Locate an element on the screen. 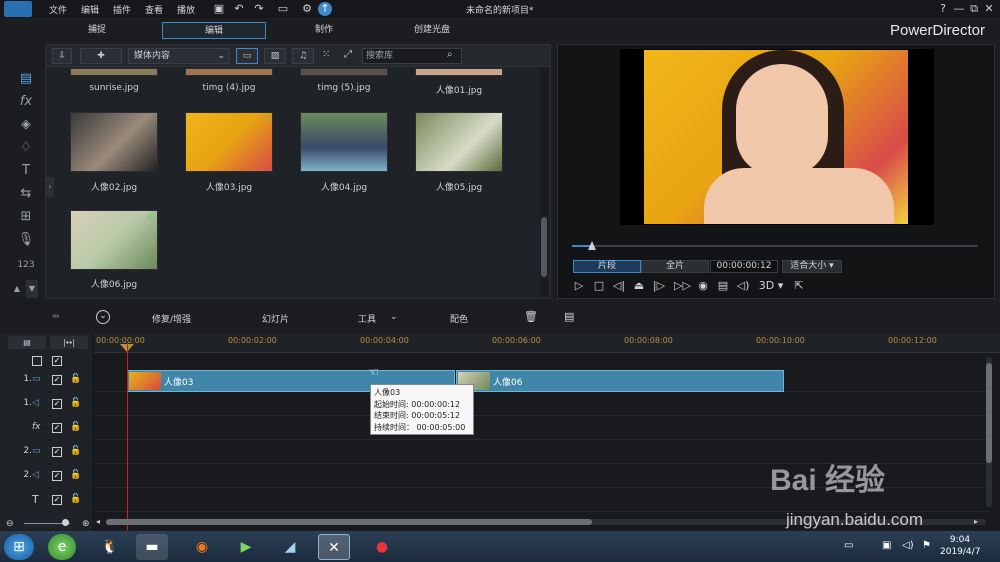  aspect-ratio-icon: ▭ is located at coordinates (283, 9).